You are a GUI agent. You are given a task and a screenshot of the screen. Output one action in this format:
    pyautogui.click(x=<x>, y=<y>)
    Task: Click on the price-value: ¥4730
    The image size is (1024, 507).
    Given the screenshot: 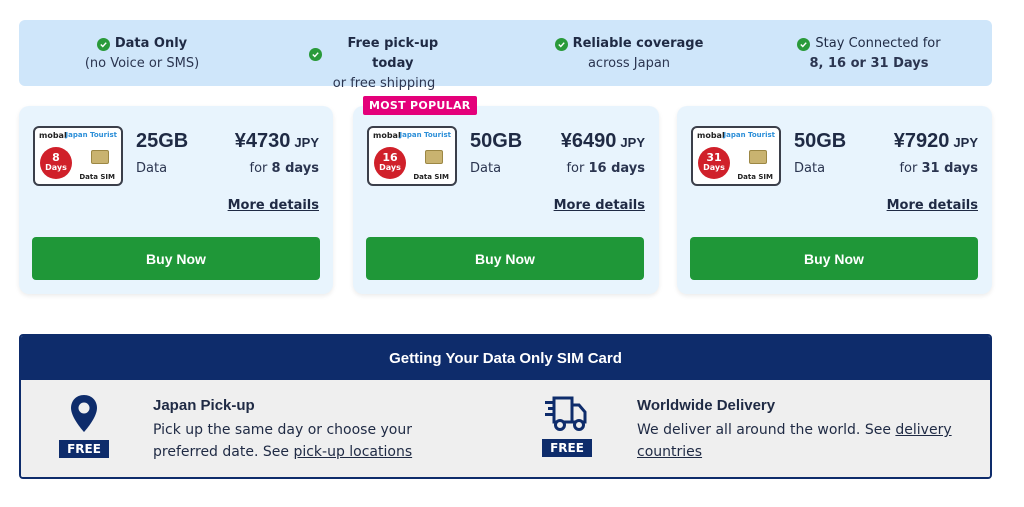 What is the action you would take?
    pyautogui.click(x=262, y=141)
    